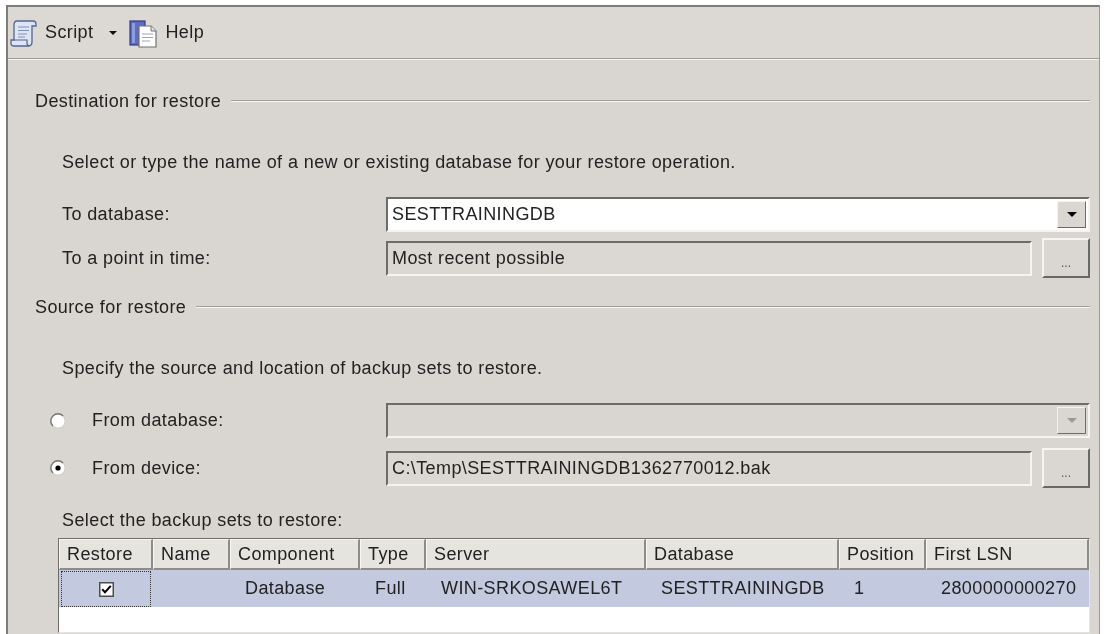 This screenshot has height=634, width=1106. What do you see at coordinates (64, 32) in the screenshot?
I see `toolbar-button: Script` at bounding box center [64, 32].